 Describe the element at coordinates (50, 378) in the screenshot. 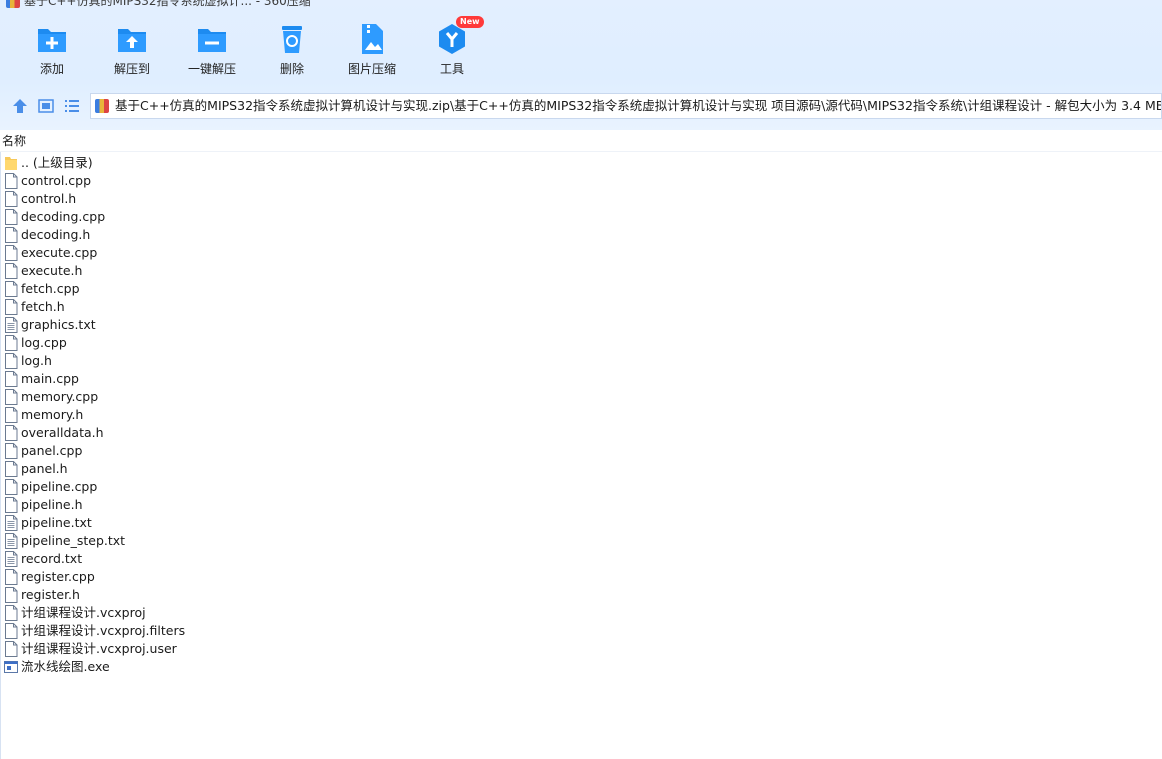

I see `file-name: main.cpp` at that location.